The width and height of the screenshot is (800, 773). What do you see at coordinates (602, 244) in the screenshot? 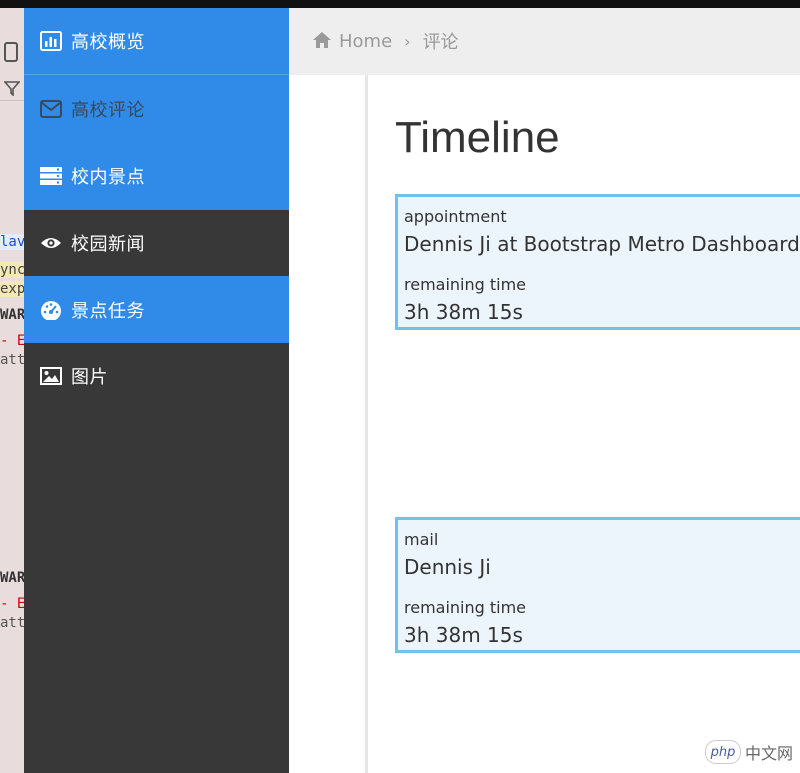
I see `timeline-title: Dennis Ji at Bootstrap Metro Dashboard` at bounding box center [602, 244].